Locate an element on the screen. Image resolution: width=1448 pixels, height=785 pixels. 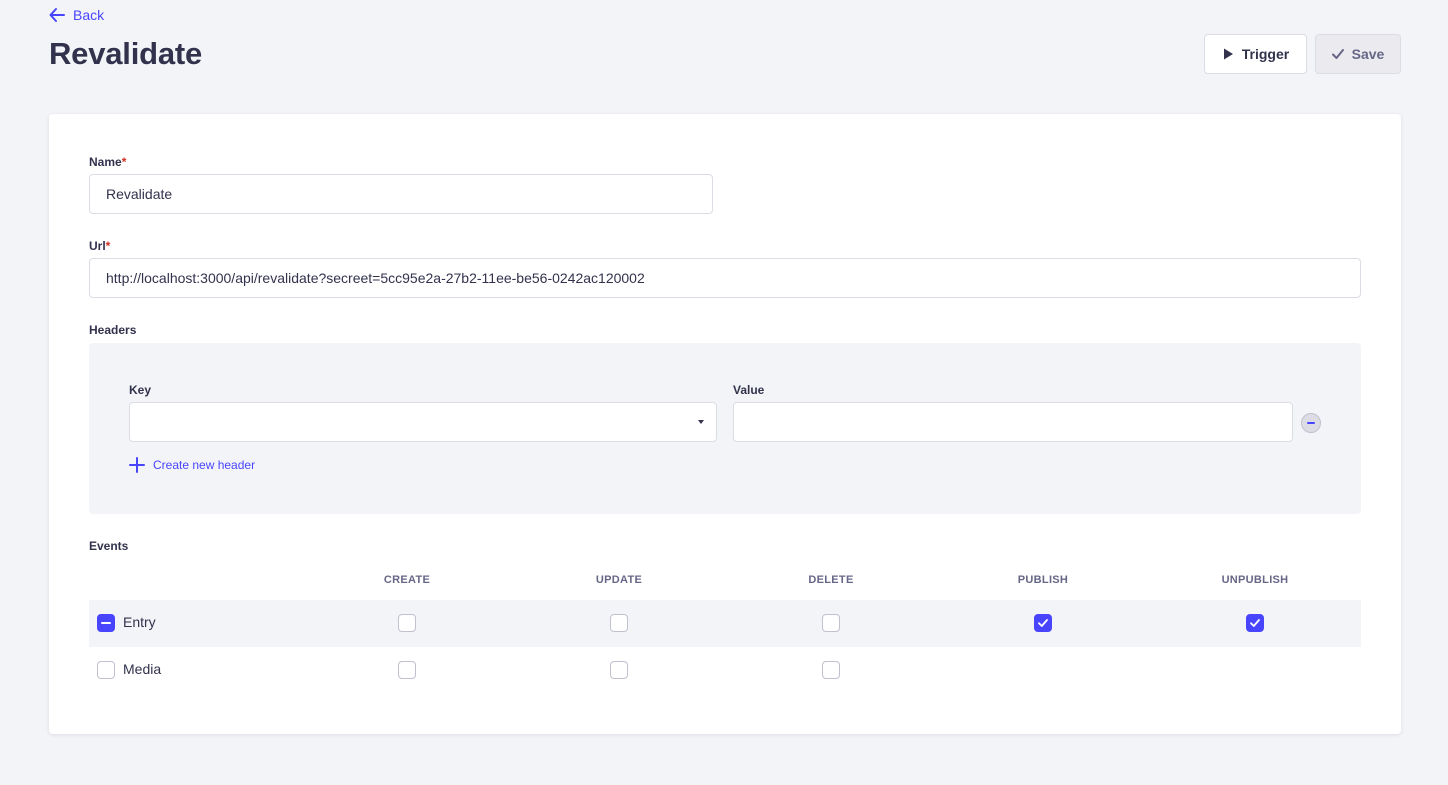
remove-header-button is located at coordinates (1311, 423).